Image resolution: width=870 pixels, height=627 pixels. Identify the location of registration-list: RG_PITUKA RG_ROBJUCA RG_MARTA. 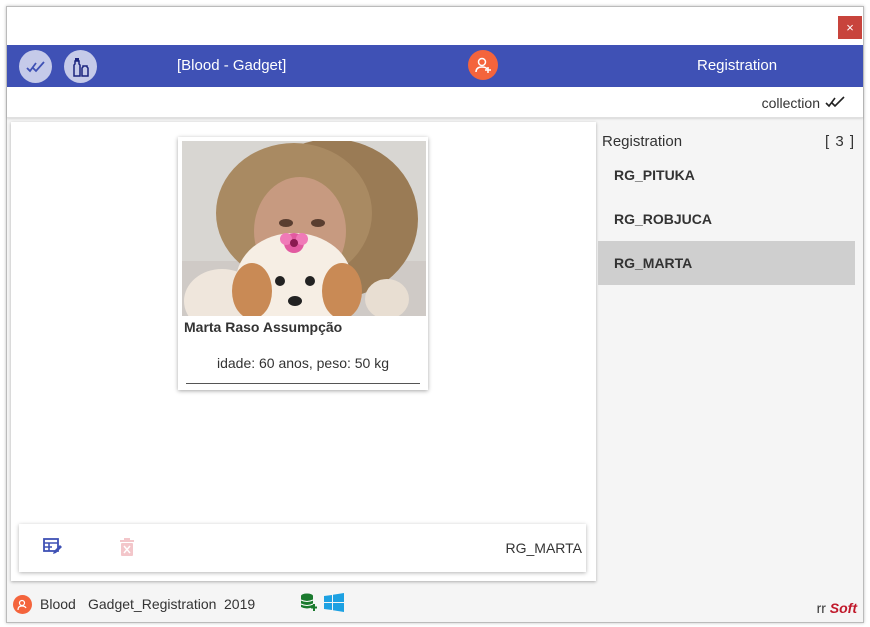
(726, 219).